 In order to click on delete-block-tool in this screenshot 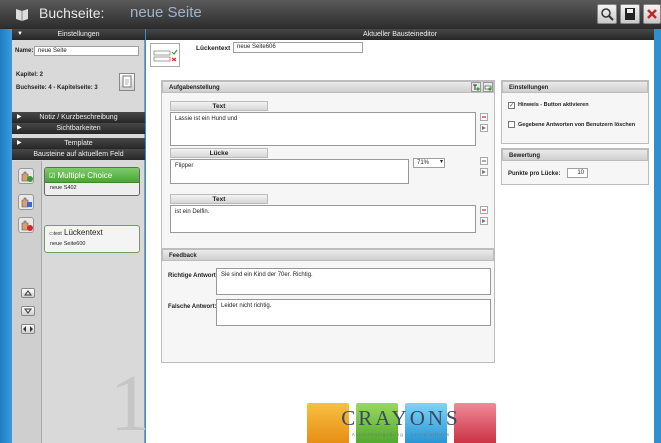, I will do `click(26, 225)`.